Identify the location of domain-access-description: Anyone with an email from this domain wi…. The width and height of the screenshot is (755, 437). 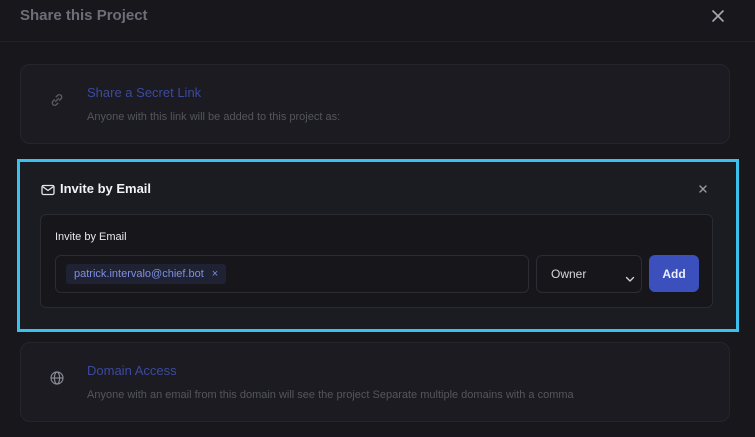
(330, 395).